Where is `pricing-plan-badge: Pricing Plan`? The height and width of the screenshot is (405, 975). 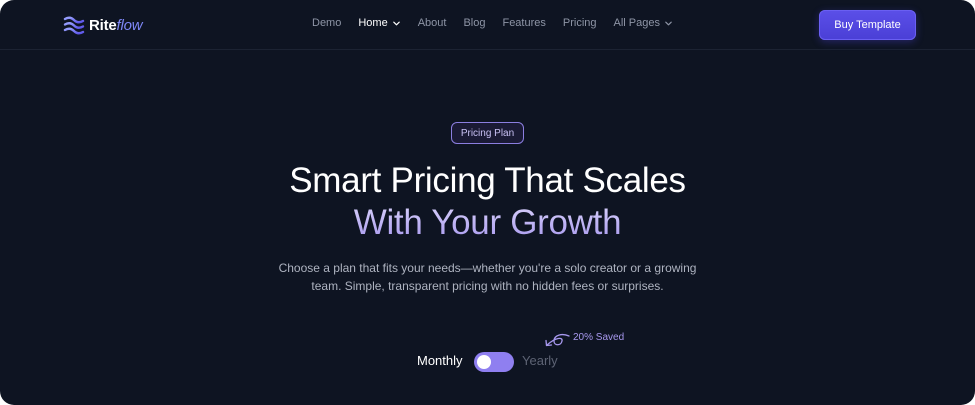 pricing-plan-badge: Pricing Plan is located at coordinates (487, 133).